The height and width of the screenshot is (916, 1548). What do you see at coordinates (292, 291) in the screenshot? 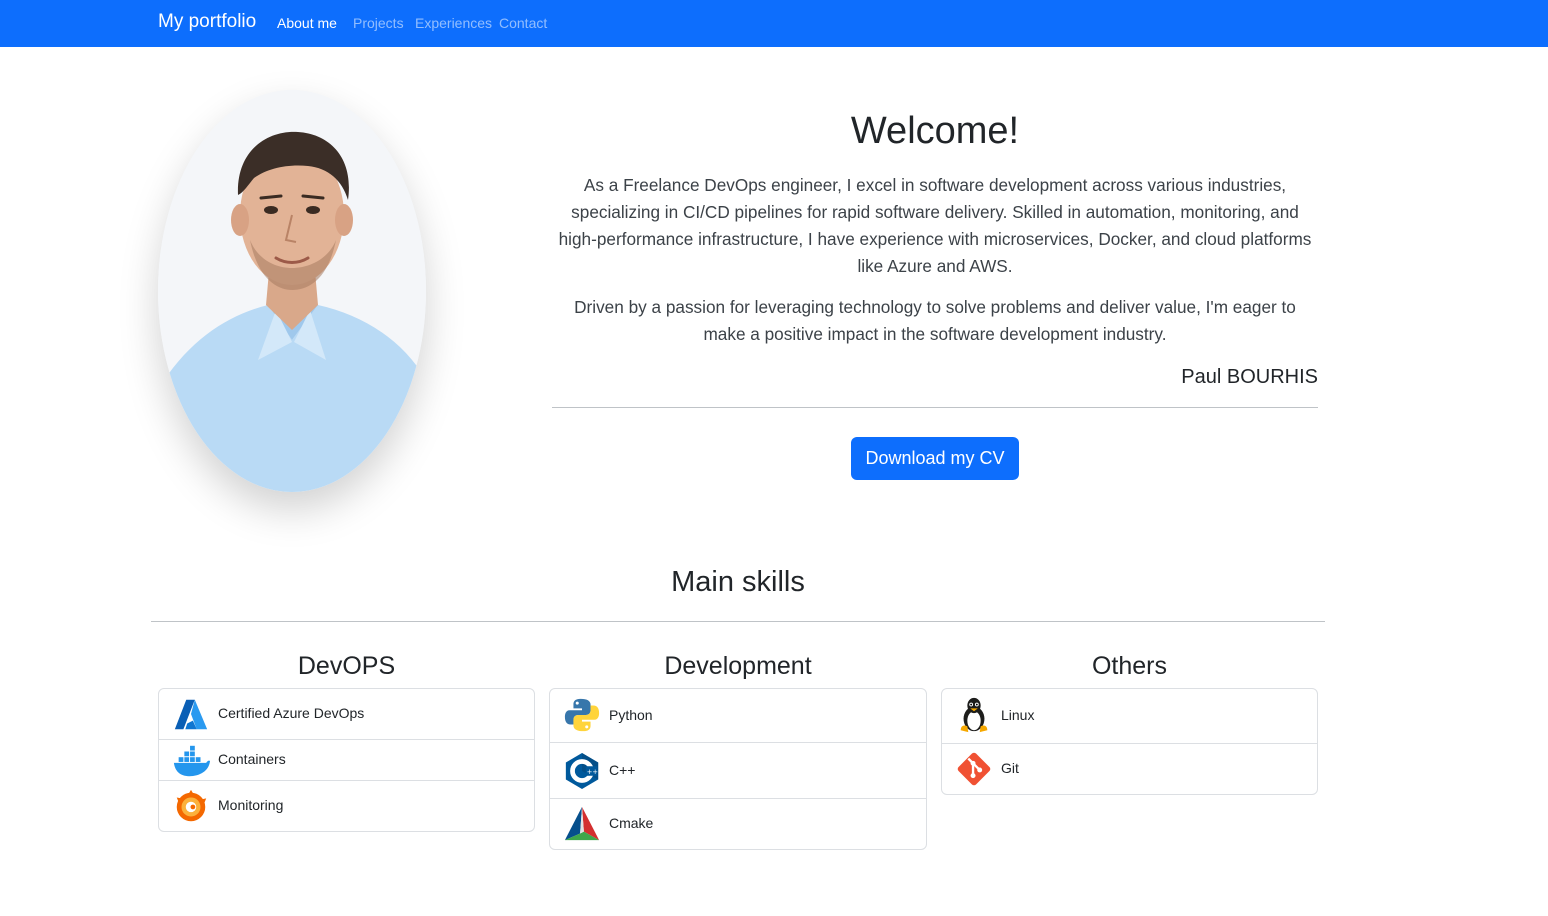
I see `profile-photo` at bounding box center [292, 291].